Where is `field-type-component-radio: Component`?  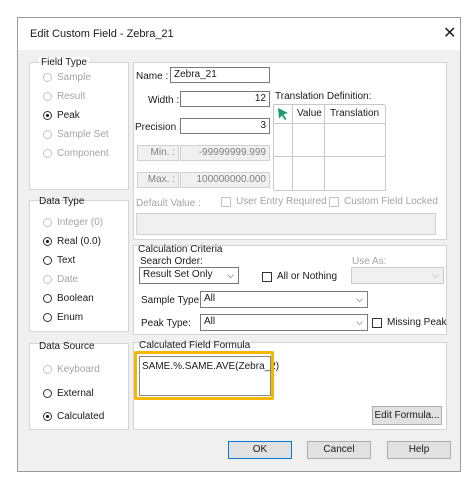 field-type-component-radio: Component is located at coordinates (76, 153).